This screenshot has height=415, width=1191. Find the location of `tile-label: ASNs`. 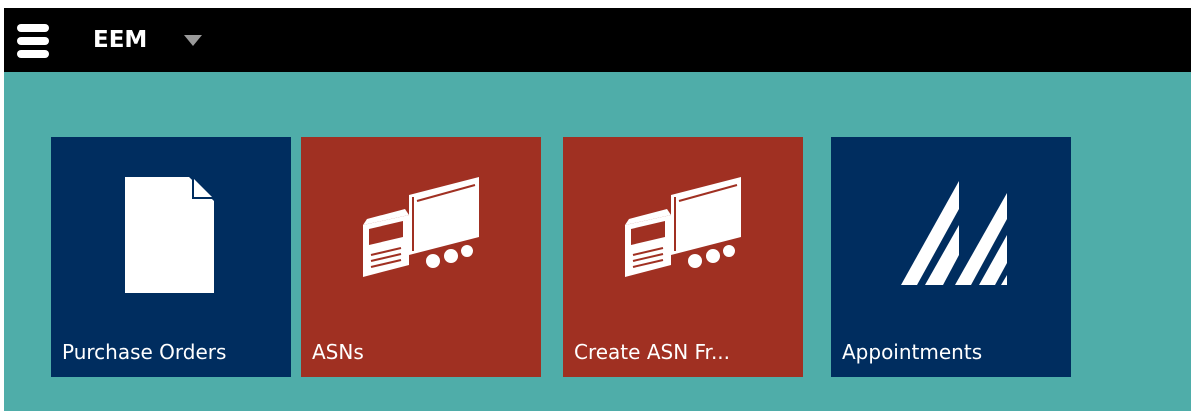

tile-label: ASNs is located at coordinates (338, 352).